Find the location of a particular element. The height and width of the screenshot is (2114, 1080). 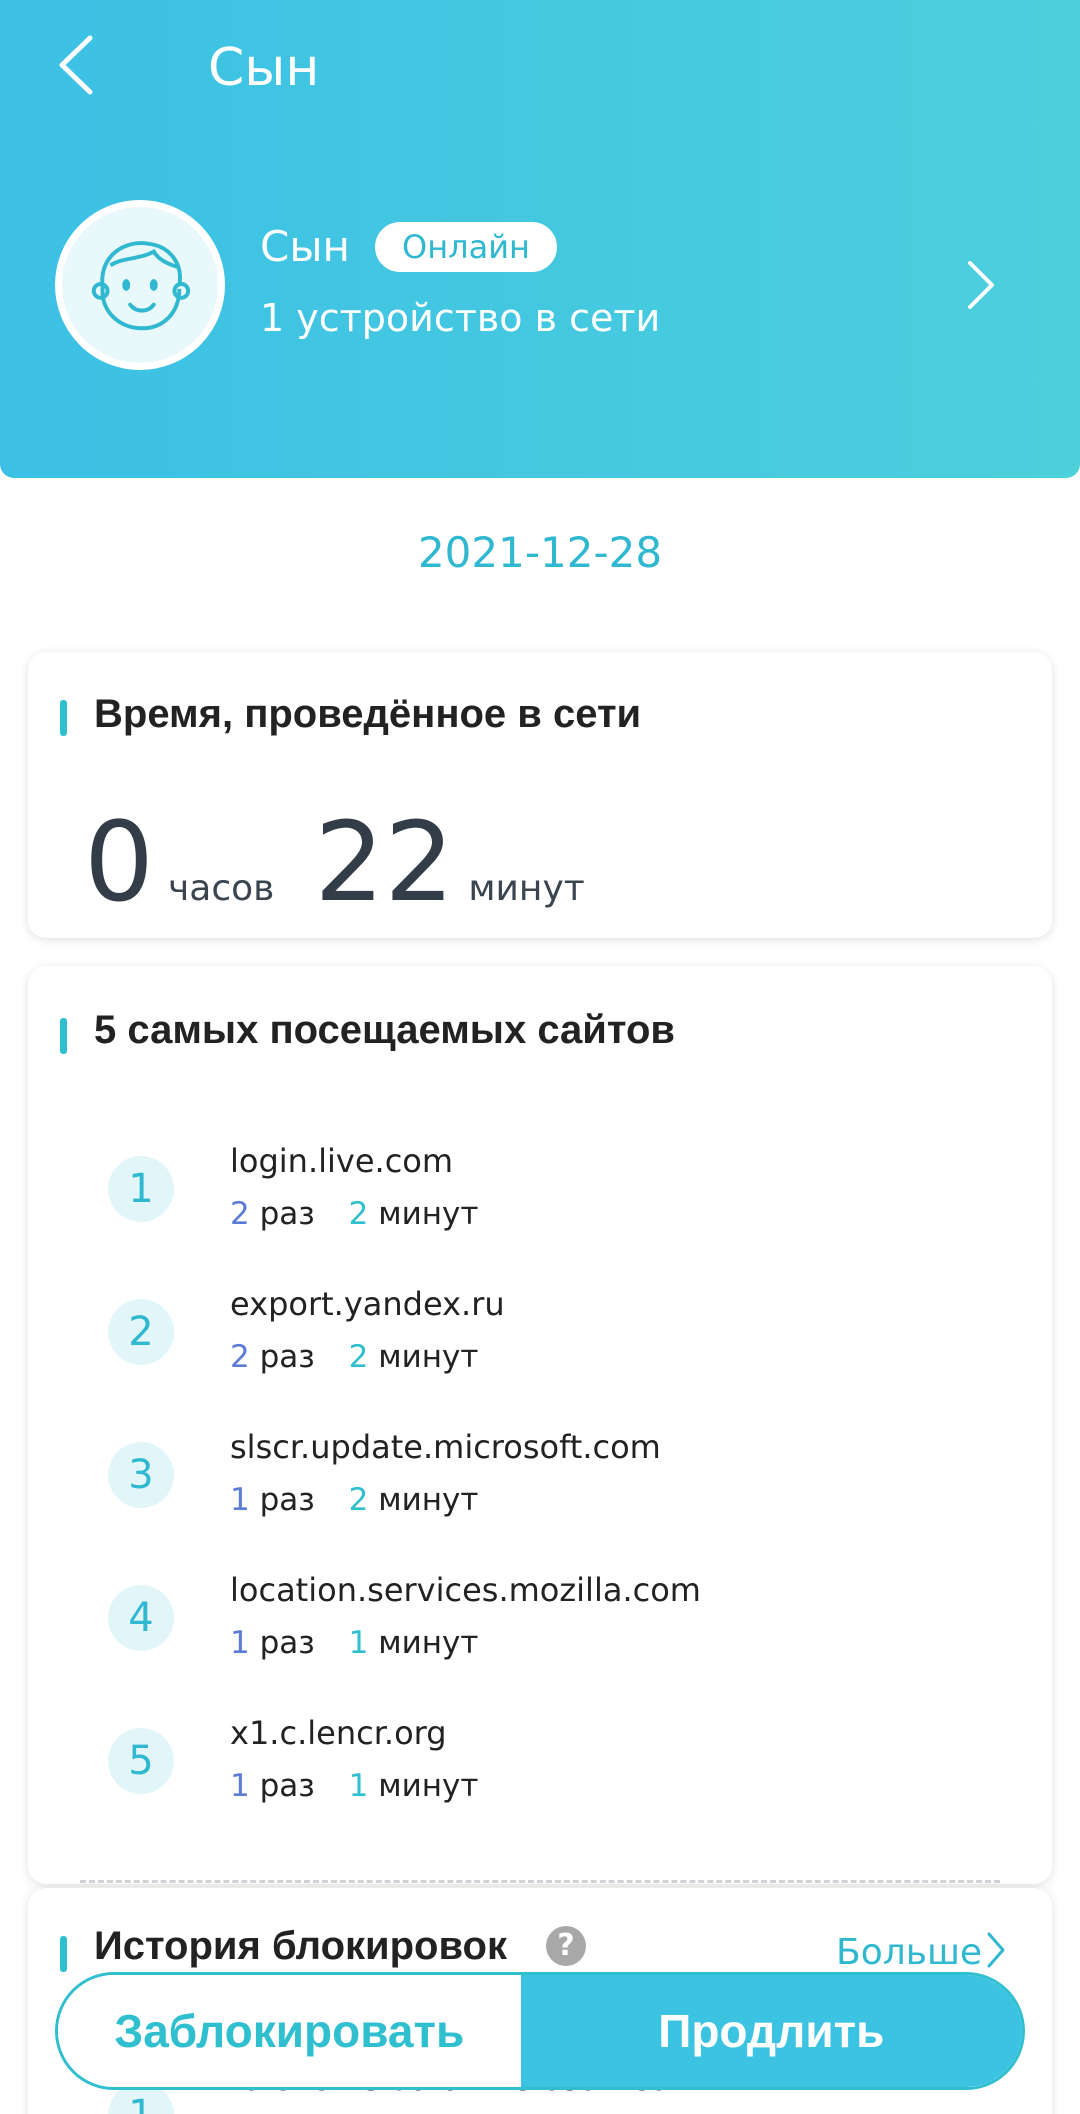

profile-name: Сын is located at coordinates (305, 246).